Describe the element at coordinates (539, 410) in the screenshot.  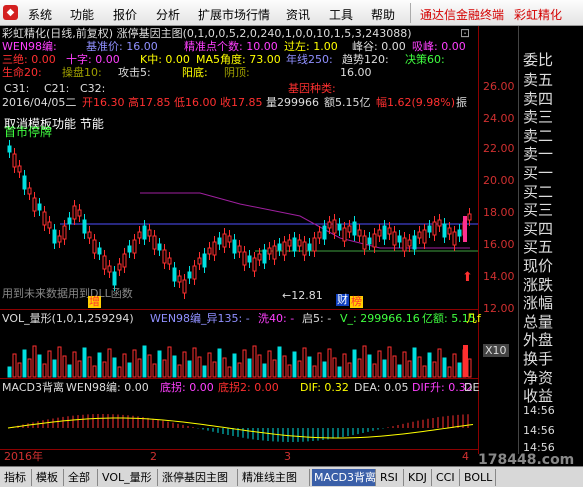
I see `tick-time: 14:56` at that location.